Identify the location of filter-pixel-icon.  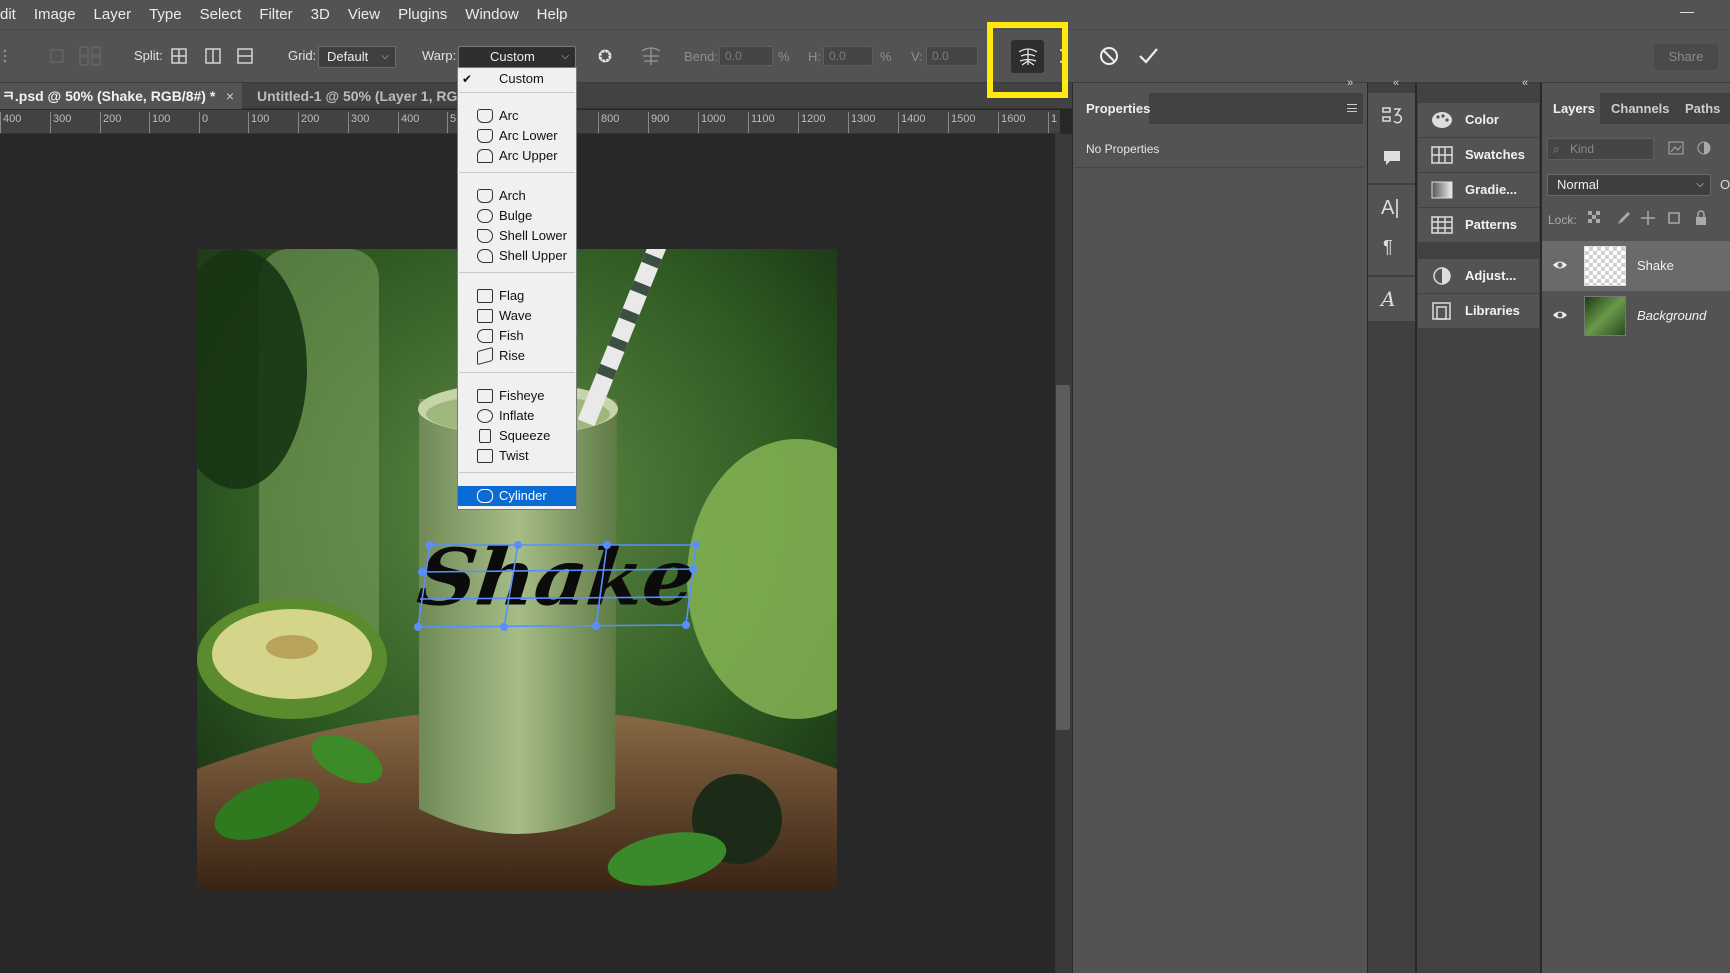
(1676, 148).